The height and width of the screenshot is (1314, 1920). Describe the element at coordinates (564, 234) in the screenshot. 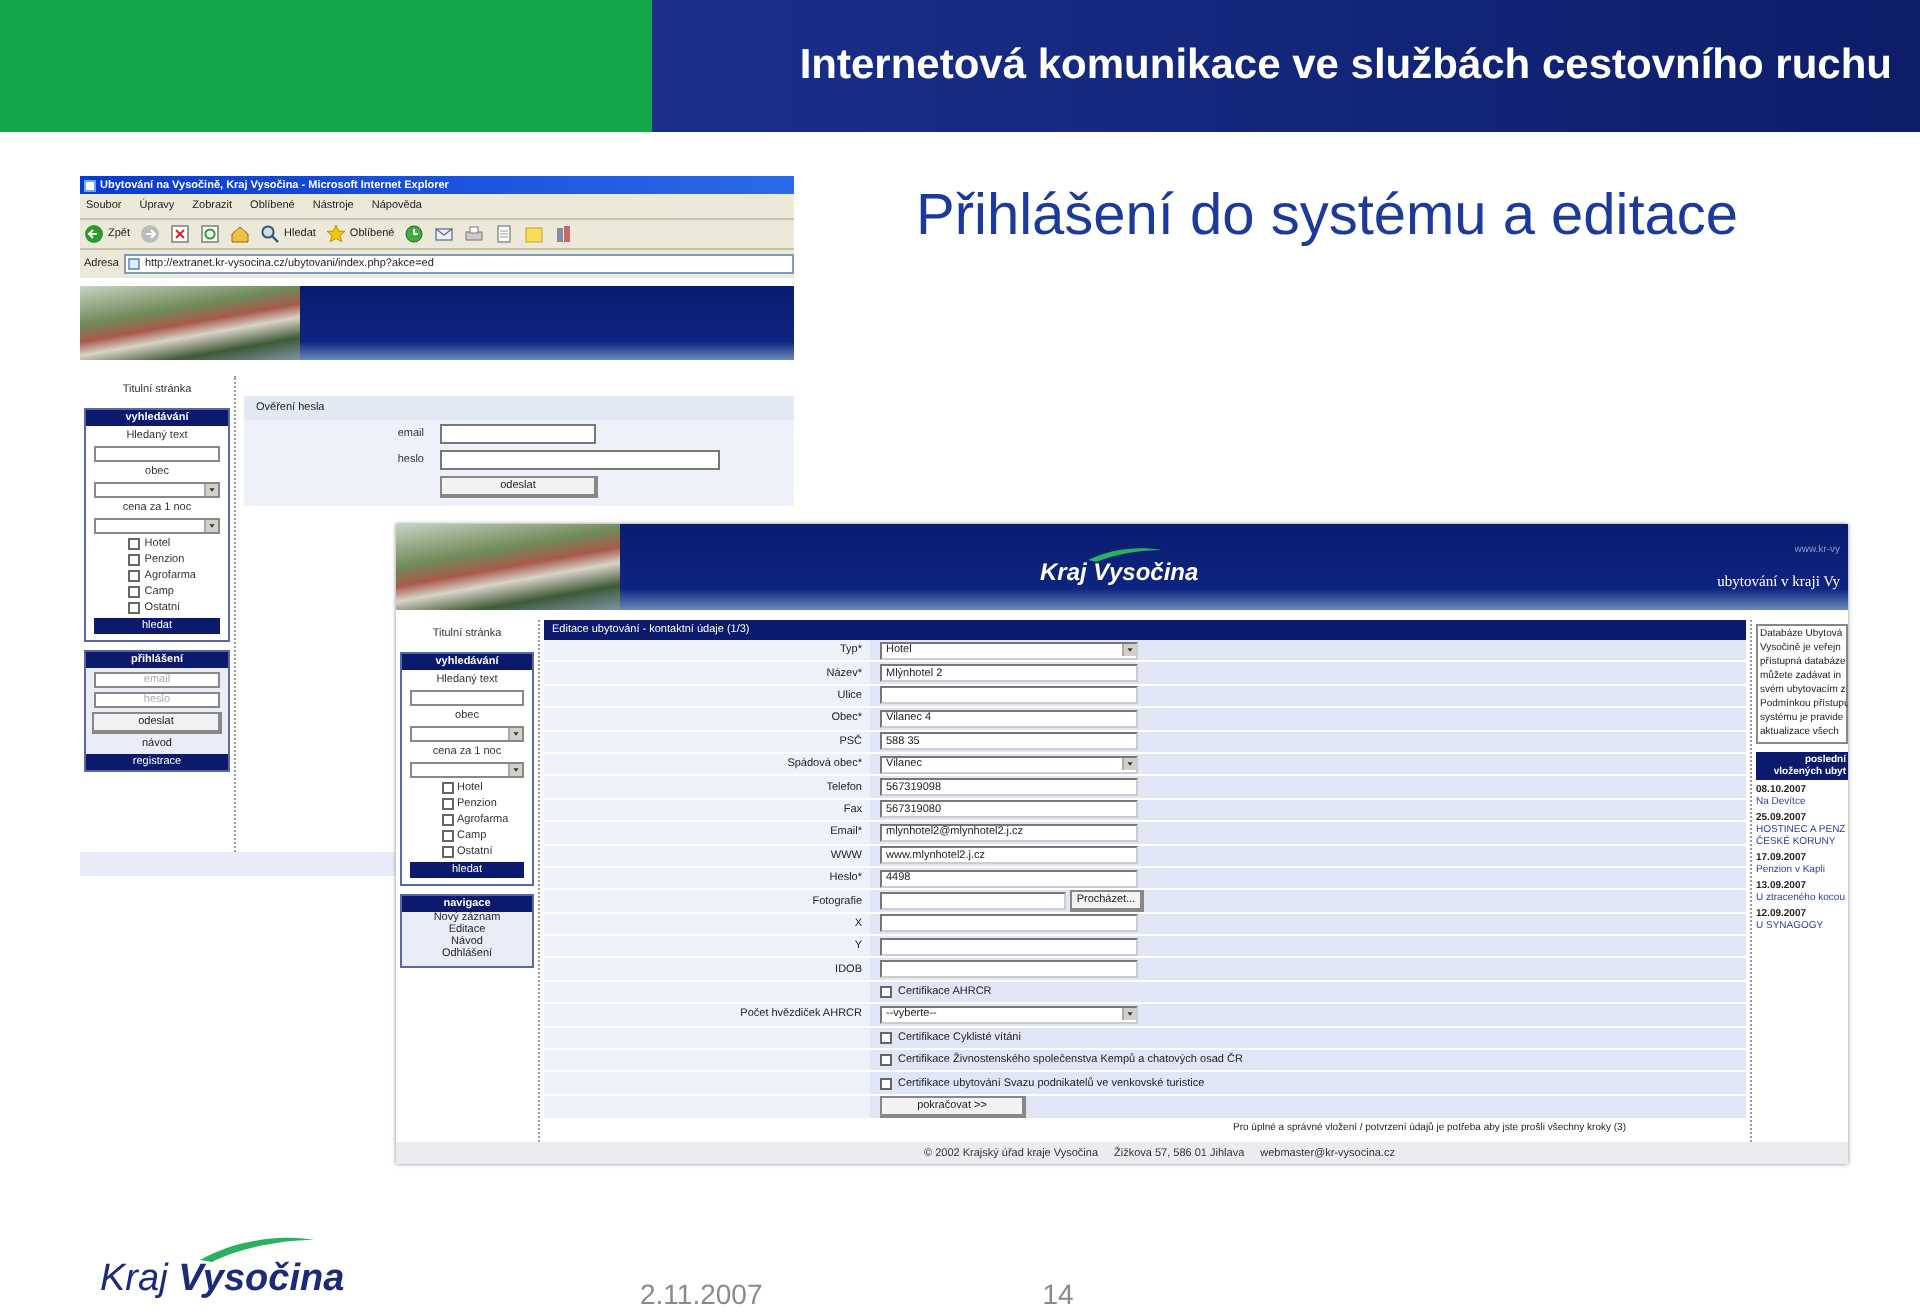

I see `books-icon` at that location.